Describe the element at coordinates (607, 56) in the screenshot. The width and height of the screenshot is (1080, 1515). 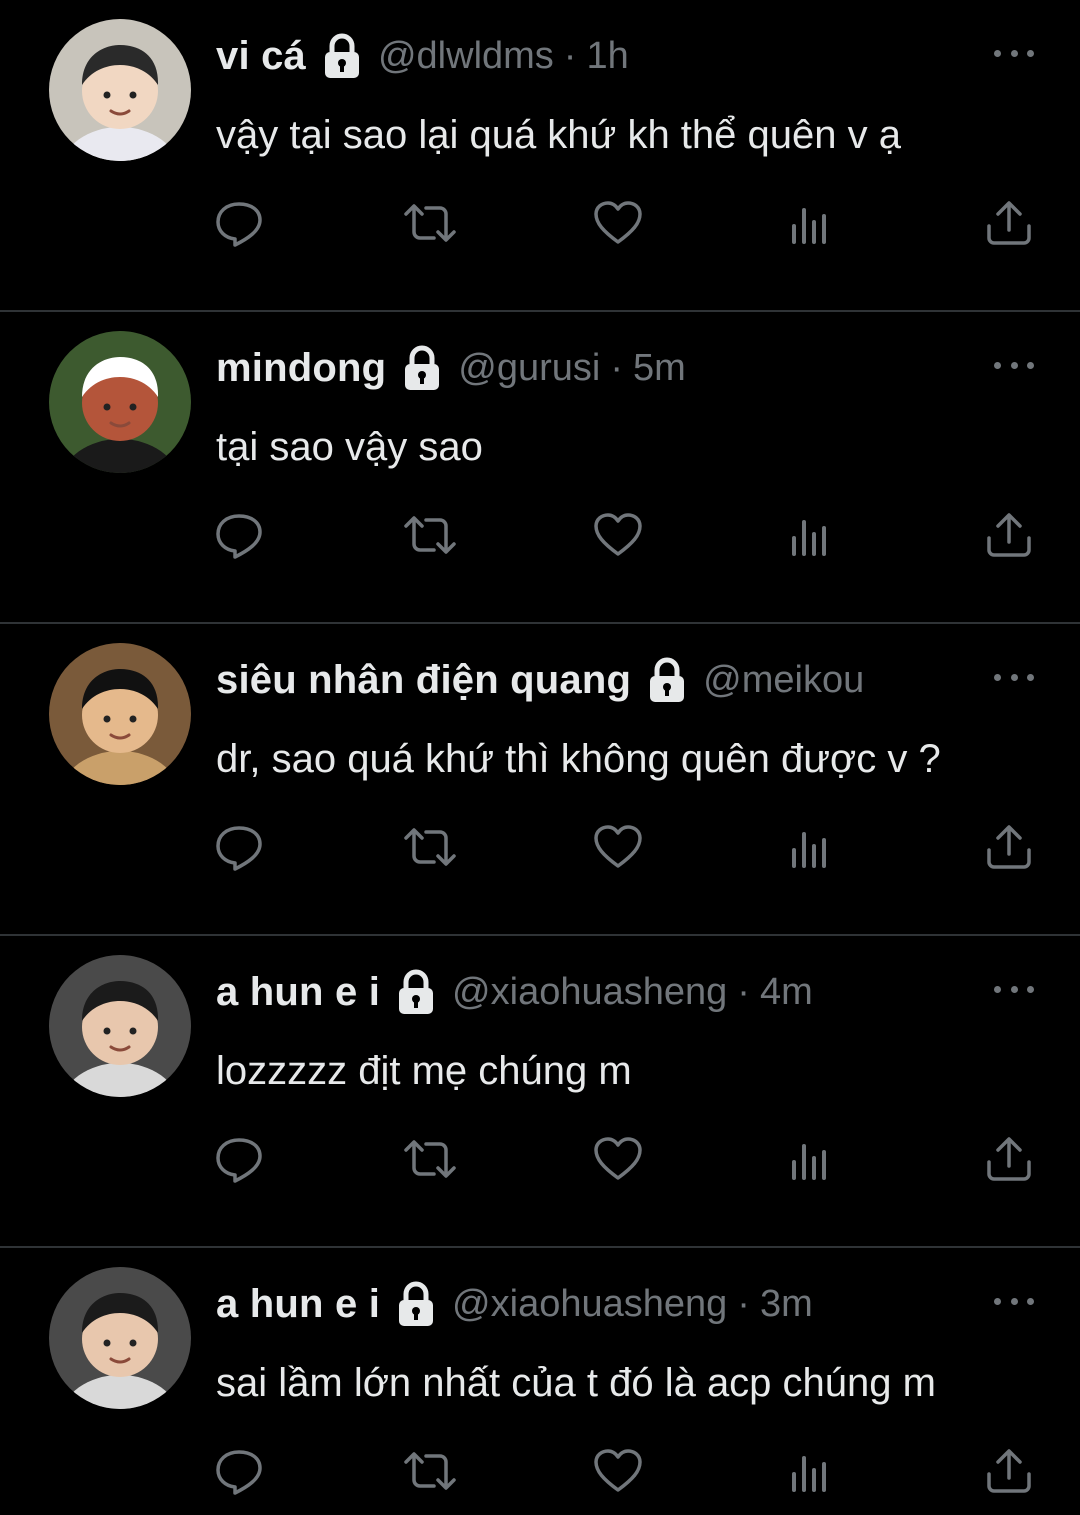
I see `timestamp: 1h` at that location.